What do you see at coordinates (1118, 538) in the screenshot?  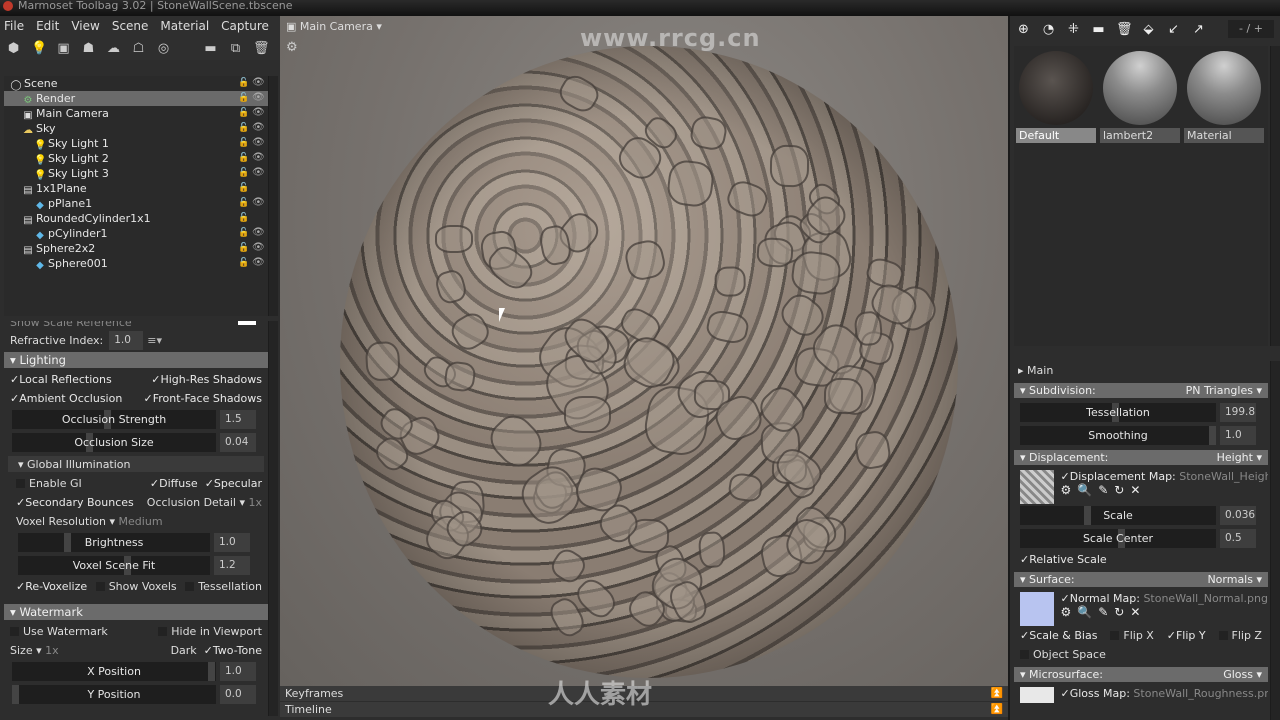 I see `scale-center-slider: Scale Center` at bounding box center [1118, 538].